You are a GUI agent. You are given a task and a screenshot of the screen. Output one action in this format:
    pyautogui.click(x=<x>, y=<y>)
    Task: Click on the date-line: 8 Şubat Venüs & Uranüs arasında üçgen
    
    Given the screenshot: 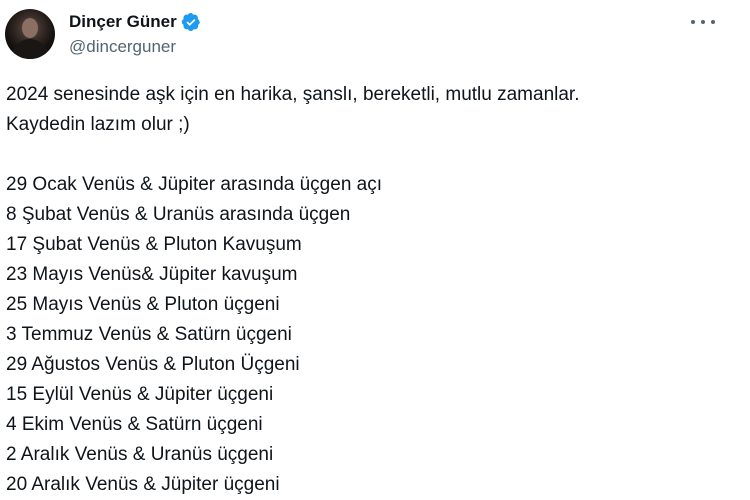 What is the action you would take?
    pyautogui.click(x=178, y=214)
    